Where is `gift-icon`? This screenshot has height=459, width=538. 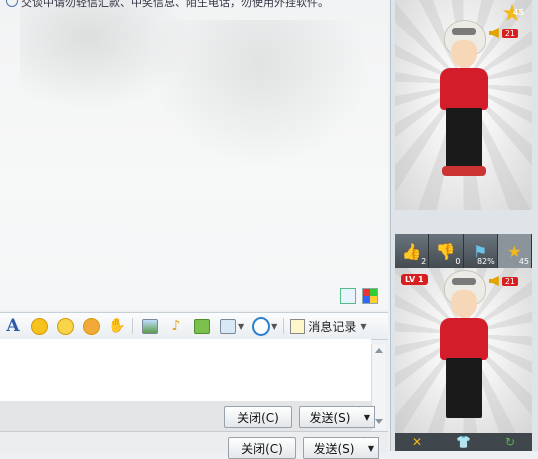 gift-icon is located at coordinates (202, 326).